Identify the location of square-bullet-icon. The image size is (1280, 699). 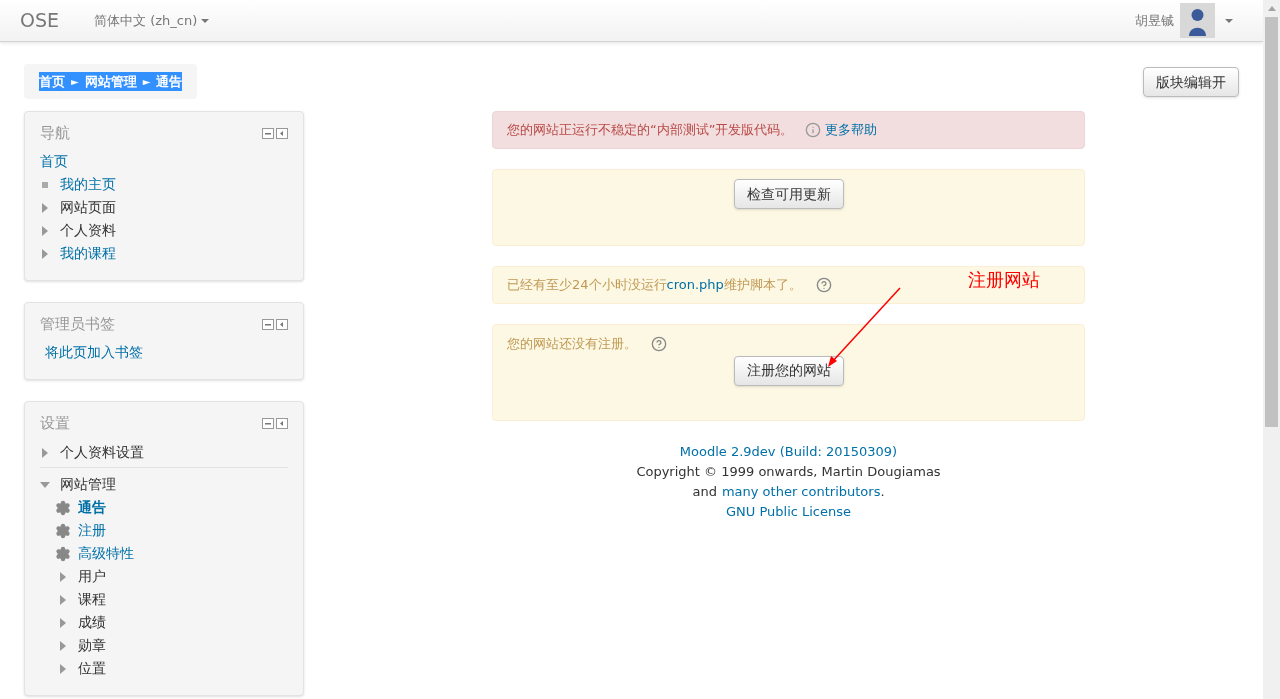
(45, 184).